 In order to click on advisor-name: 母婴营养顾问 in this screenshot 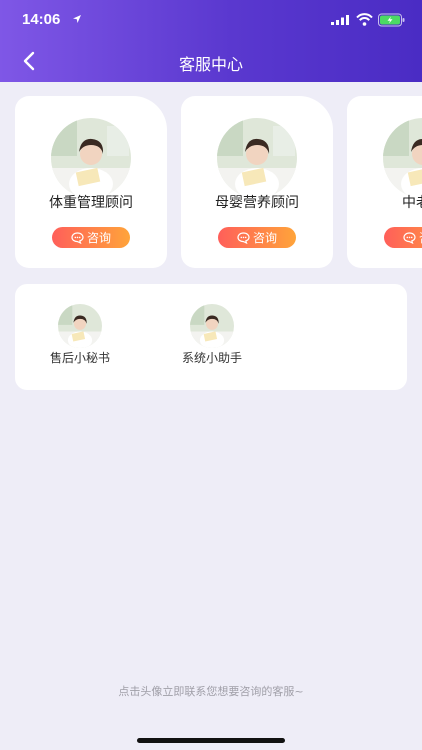, I will do `click(257, 203)`.